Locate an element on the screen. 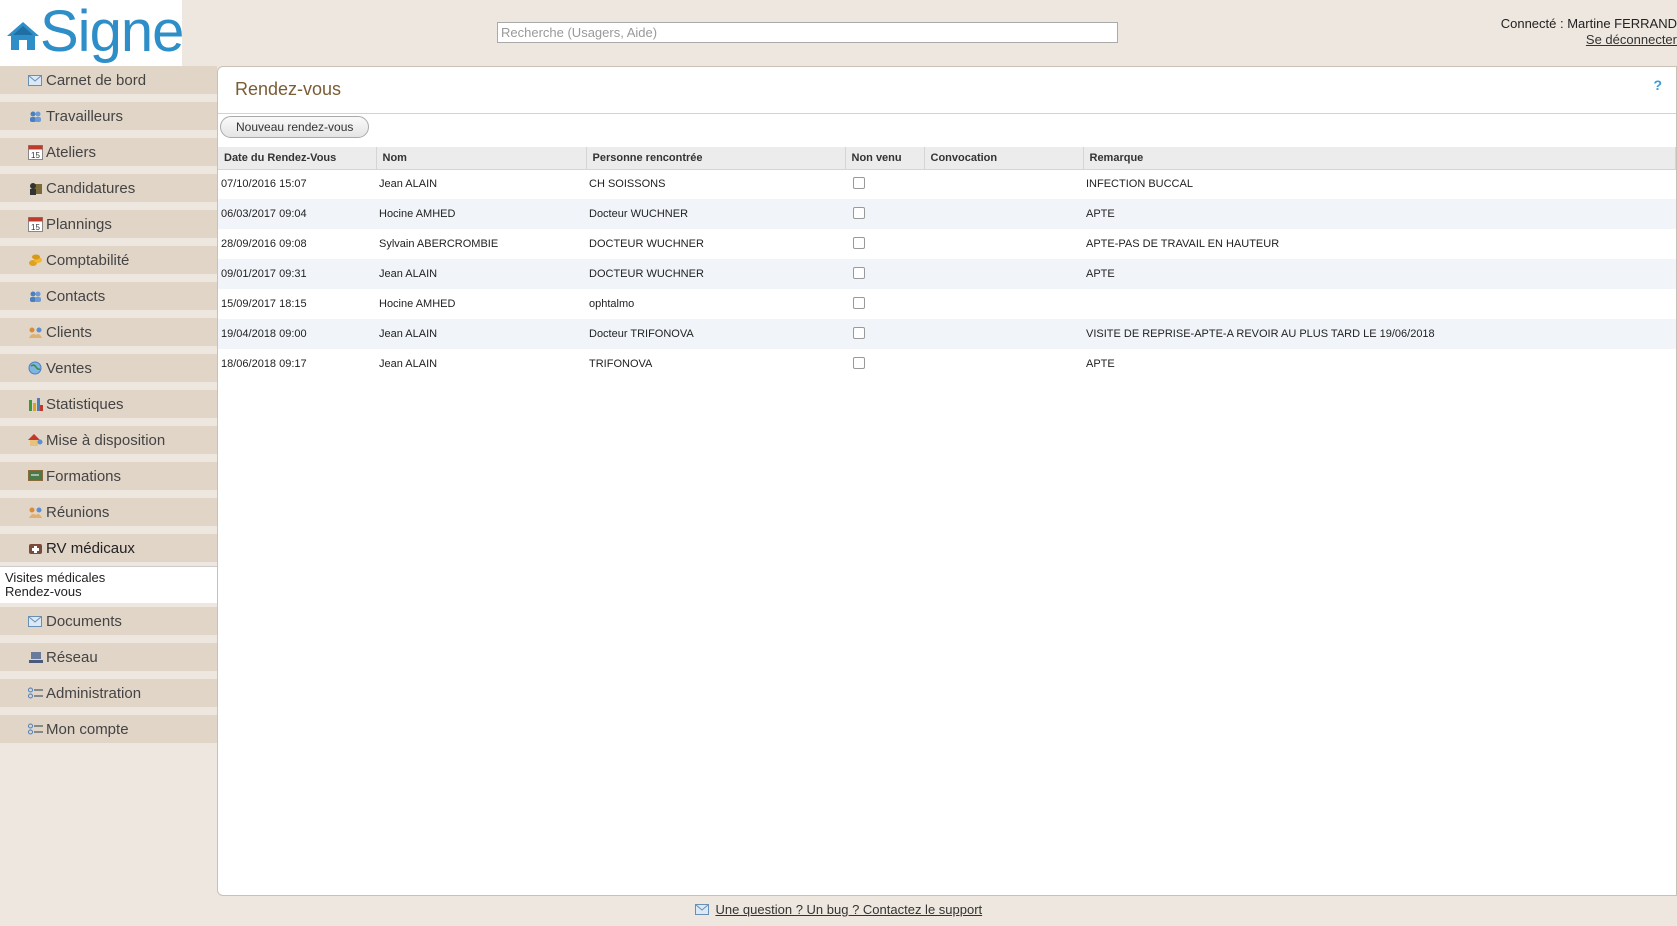 Image resolution: width=1677 pixels, height=926 pixels. sidebar-item-contacts: Contacts is located at coordinates (108, 298).